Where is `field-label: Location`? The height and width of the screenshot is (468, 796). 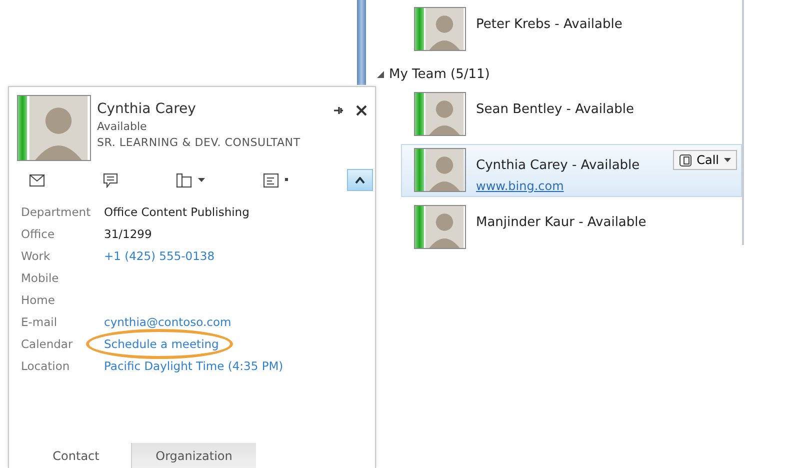 field-label: Location is located at coordinates (46, 366).